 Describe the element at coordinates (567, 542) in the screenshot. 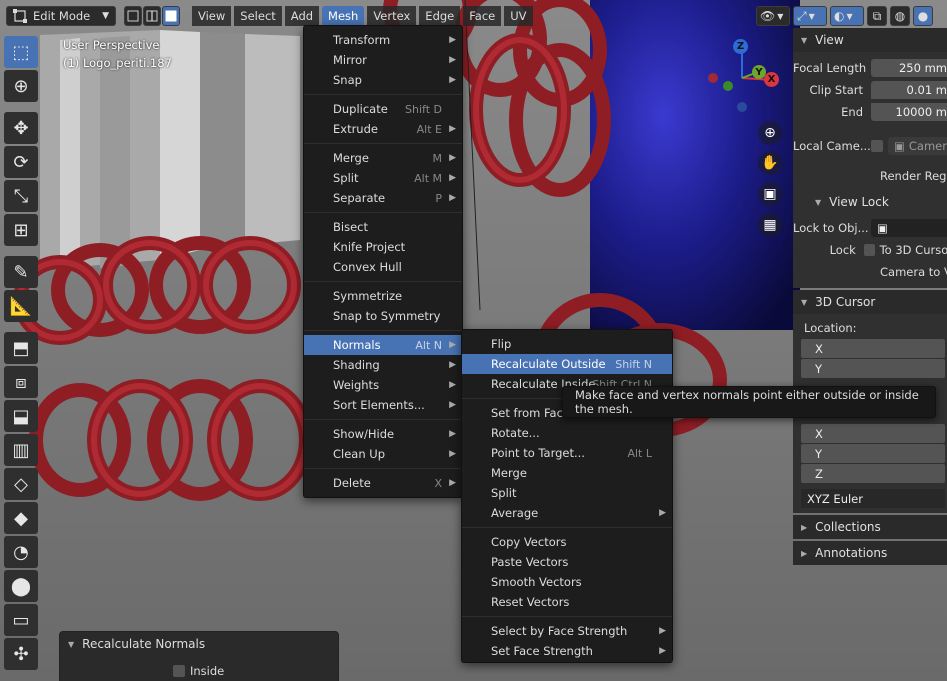

I see `menu-item-copy-vectors: Copy Vectors` at that location.